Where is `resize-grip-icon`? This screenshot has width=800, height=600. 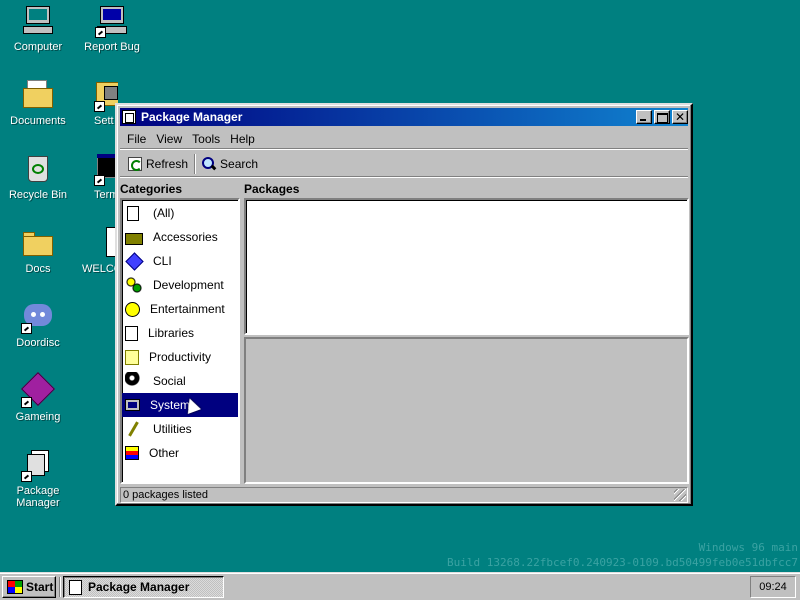
resize-grip-icon is located at coordinates (680, 495).